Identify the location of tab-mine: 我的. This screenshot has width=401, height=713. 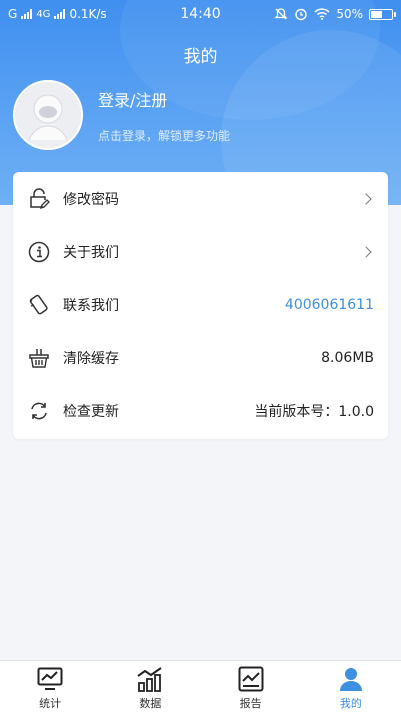
(351, 687).